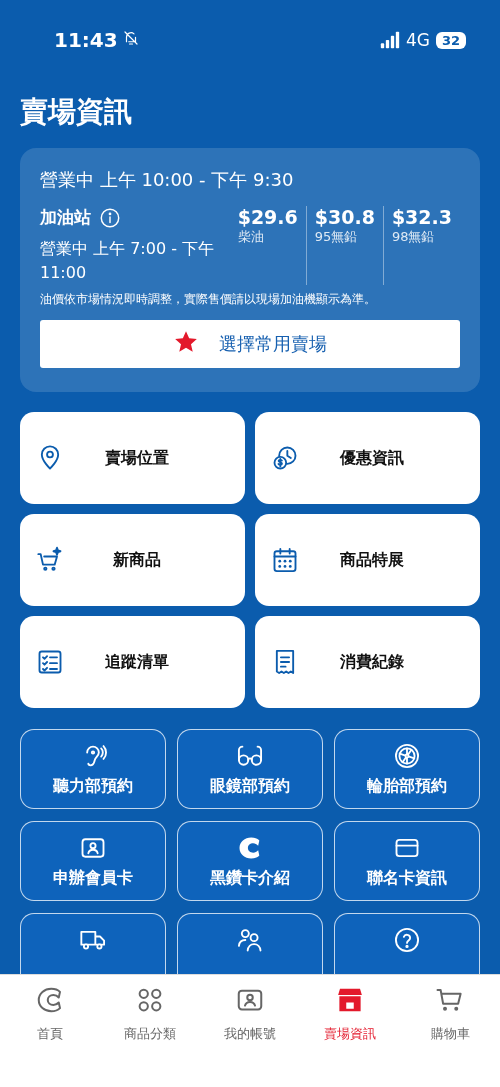  Describe the element at coordinates (132, 458) in the screenshot. I see `feature-card: 賣場位置` at that location.